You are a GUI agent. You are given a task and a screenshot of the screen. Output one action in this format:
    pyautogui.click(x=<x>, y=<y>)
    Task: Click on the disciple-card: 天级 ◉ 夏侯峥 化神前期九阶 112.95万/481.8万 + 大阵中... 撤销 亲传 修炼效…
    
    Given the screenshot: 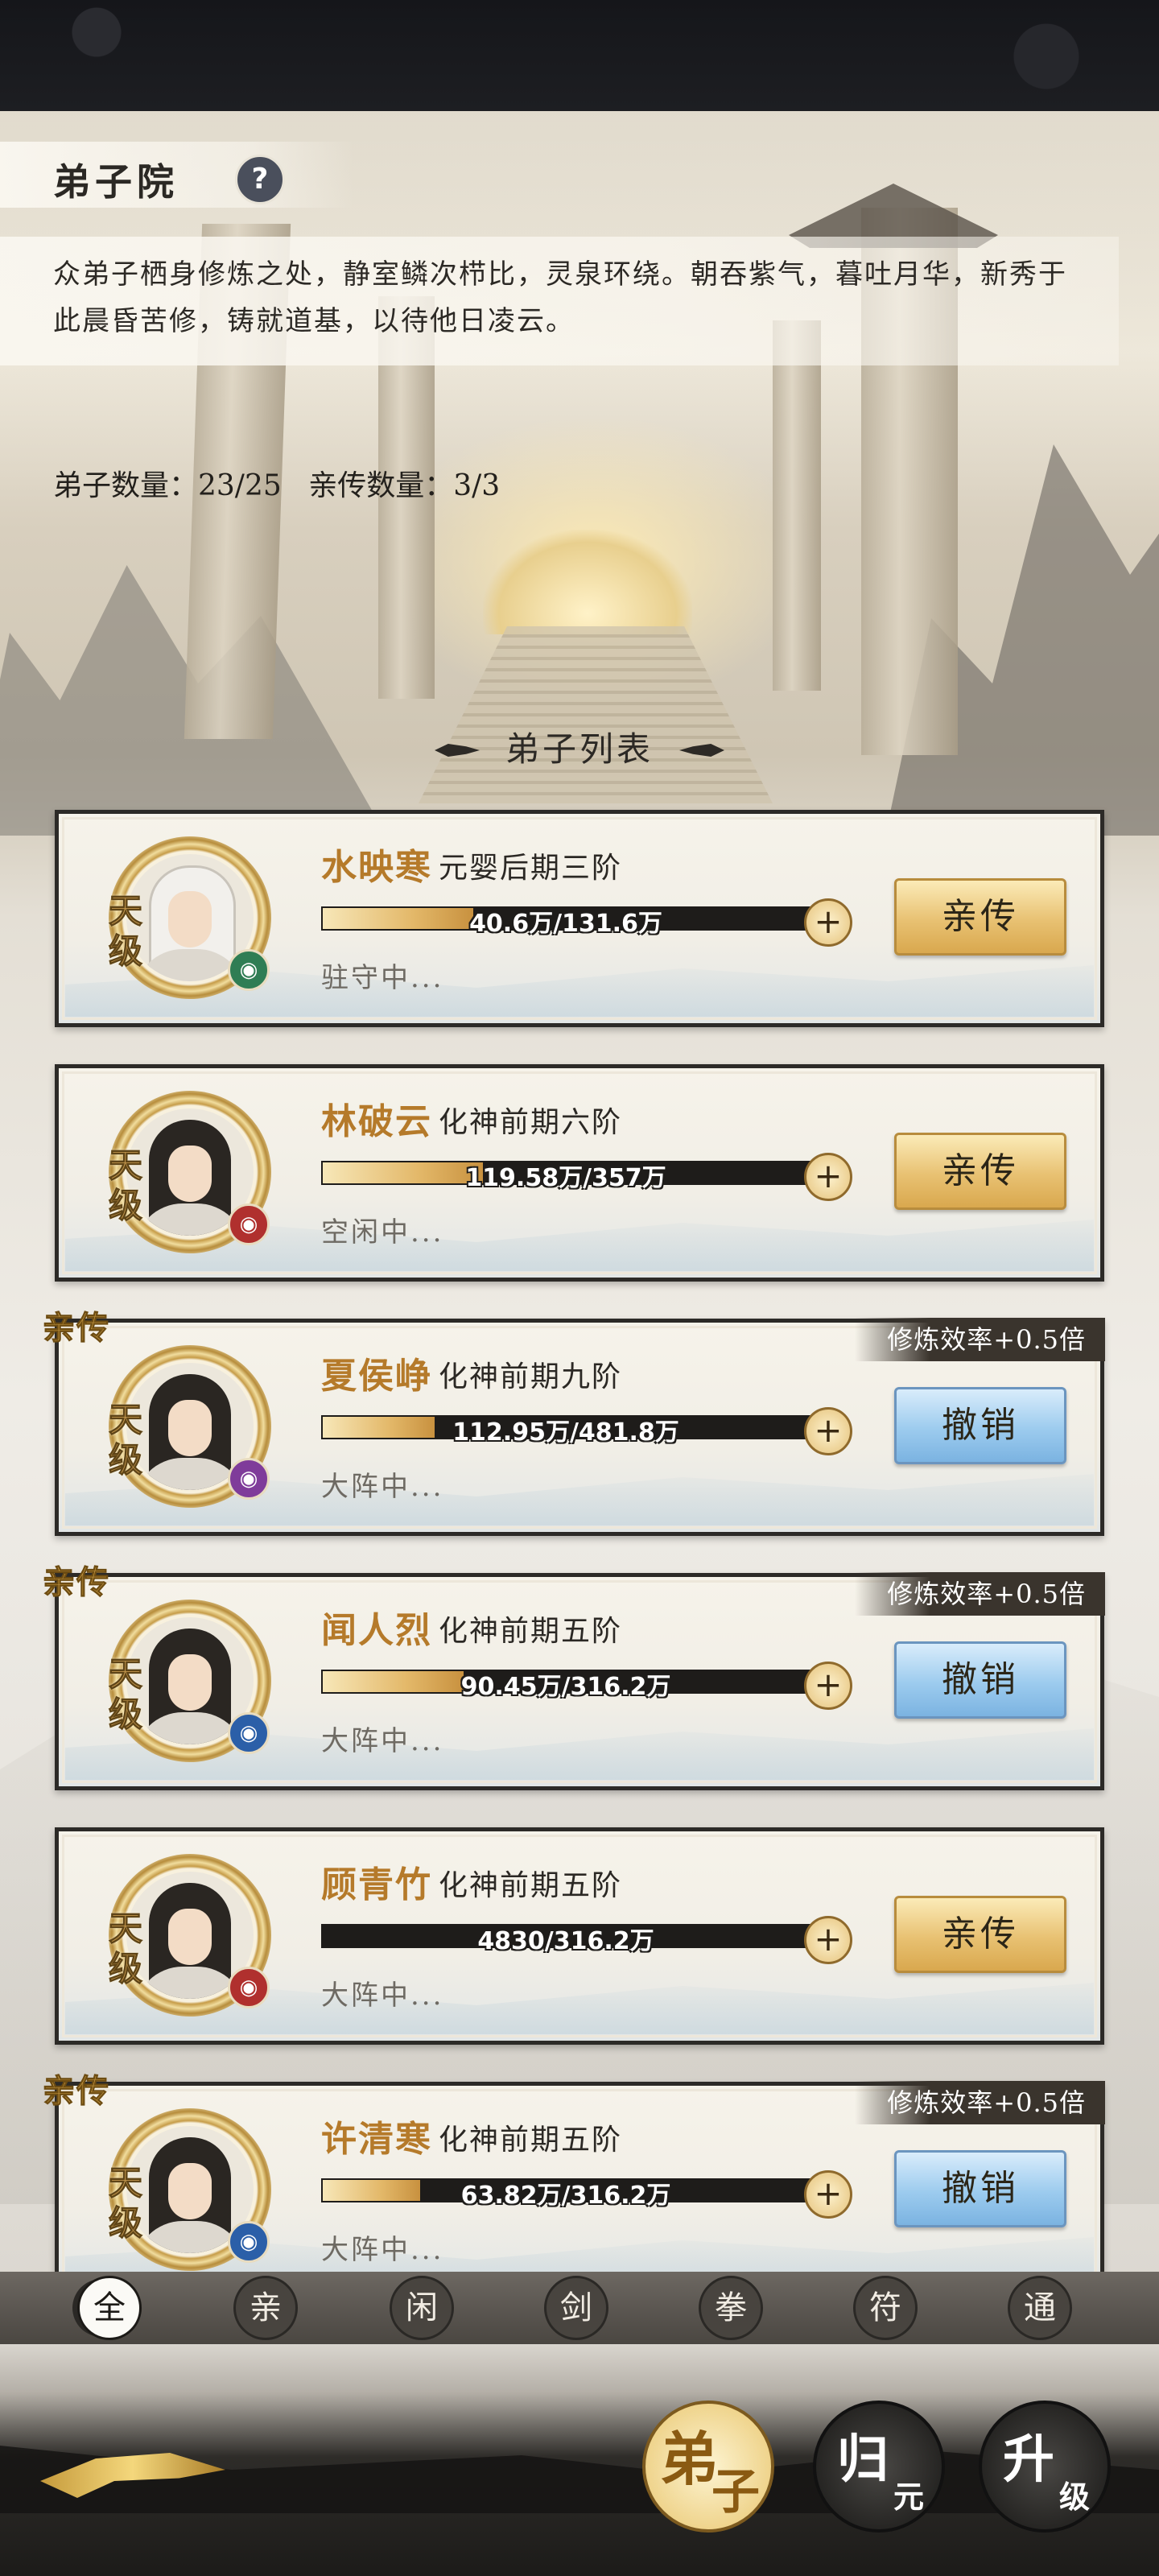 What is the action you would take?
    pyautogui.click(x=574, y=1422)
    